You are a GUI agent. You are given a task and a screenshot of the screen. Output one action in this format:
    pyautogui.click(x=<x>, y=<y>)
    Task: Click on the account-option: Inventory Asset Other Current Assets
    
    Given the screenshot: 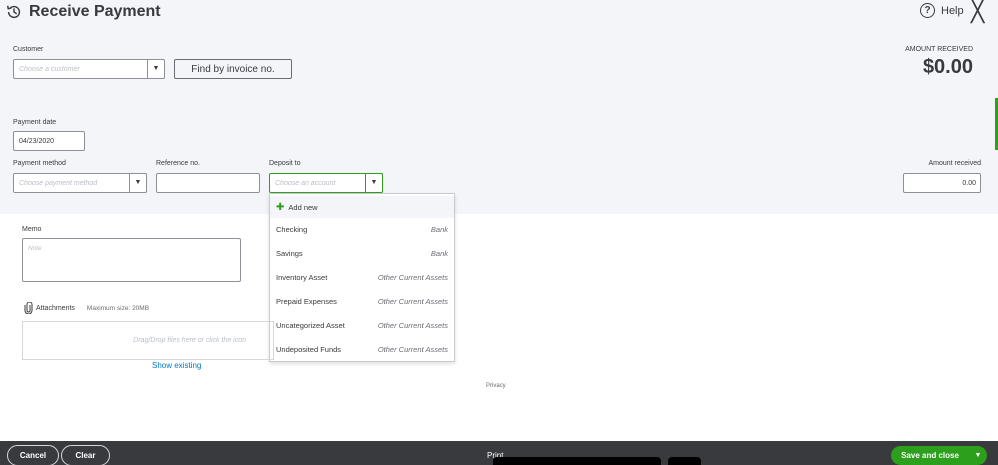 What is the action you would take?
    pyautogui.click(x=362, y=277)
    